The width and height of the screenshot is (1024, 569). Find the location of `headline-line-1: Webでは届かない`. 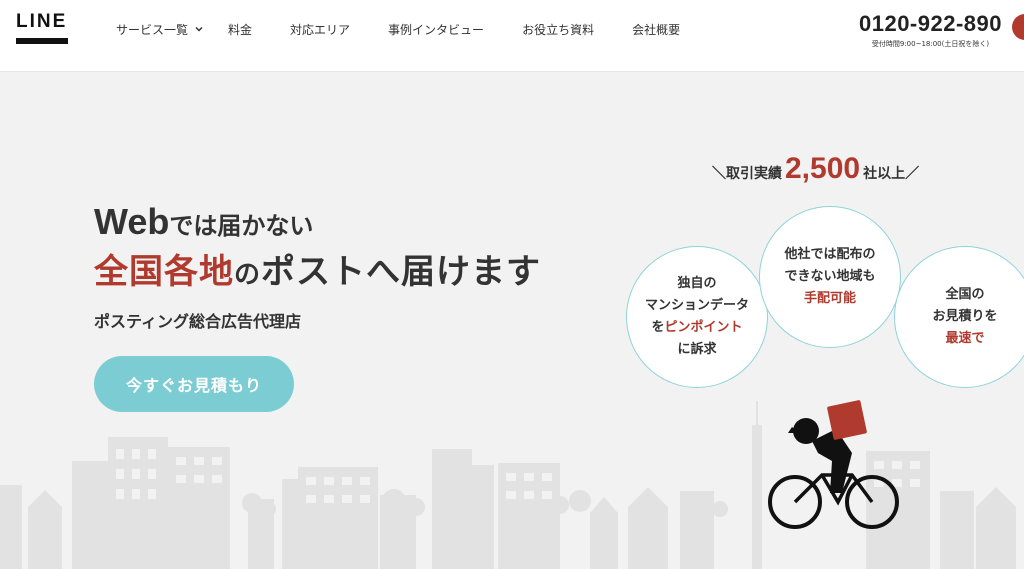

headline-line-1: Webでは届かない is located at coordinates (203, 224).